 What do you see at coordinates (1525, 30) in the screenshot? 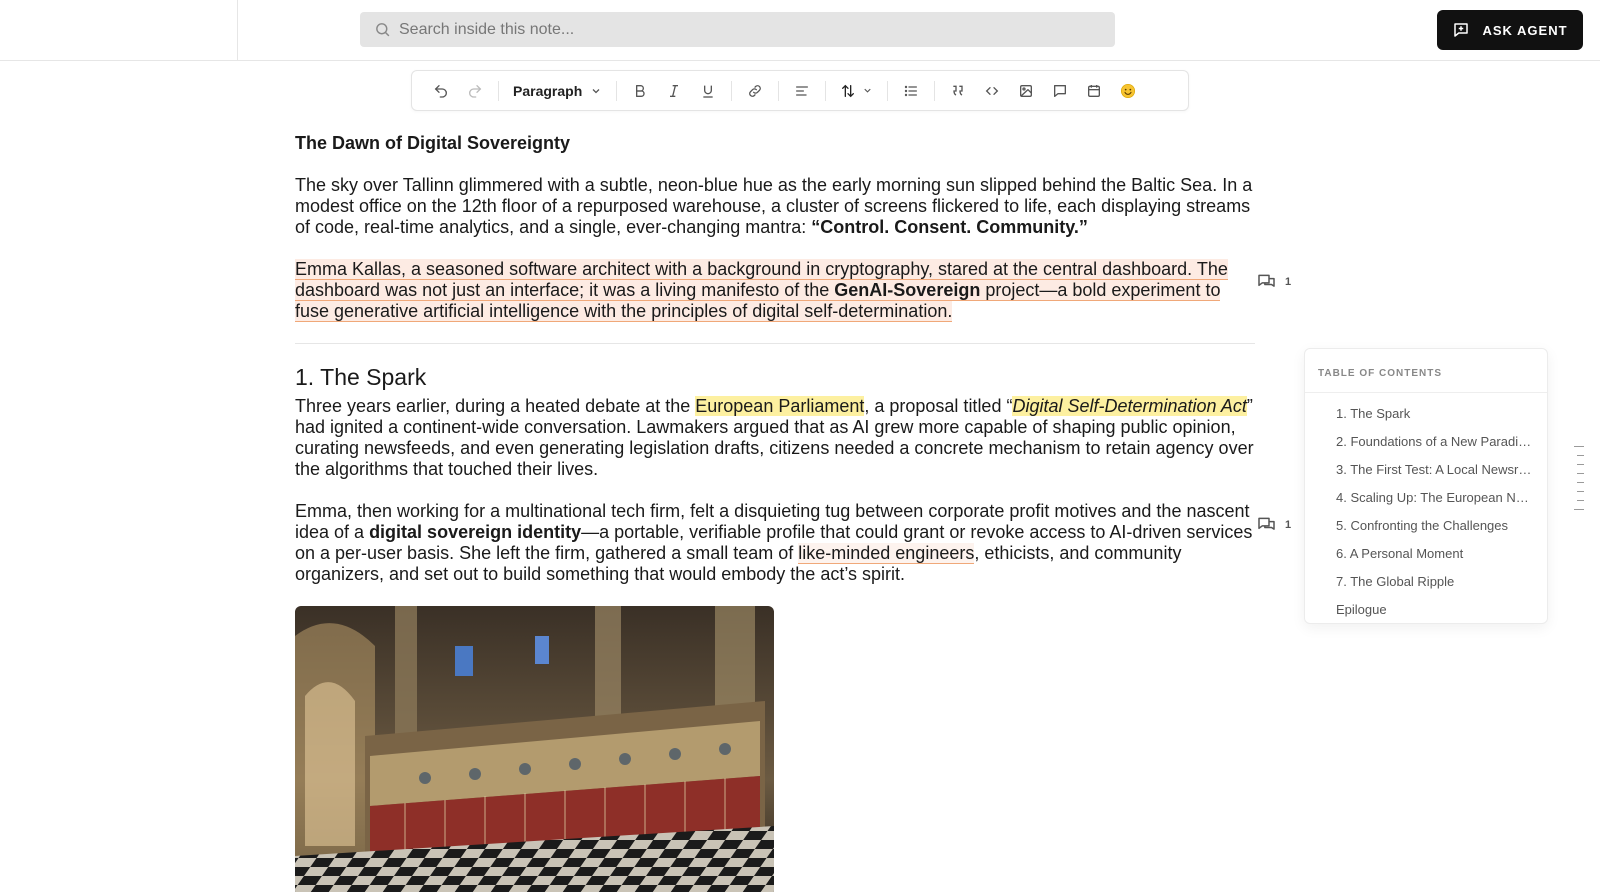
I see `ask-agent-label: ASK AGENT` at bounding box center [1525, 30].